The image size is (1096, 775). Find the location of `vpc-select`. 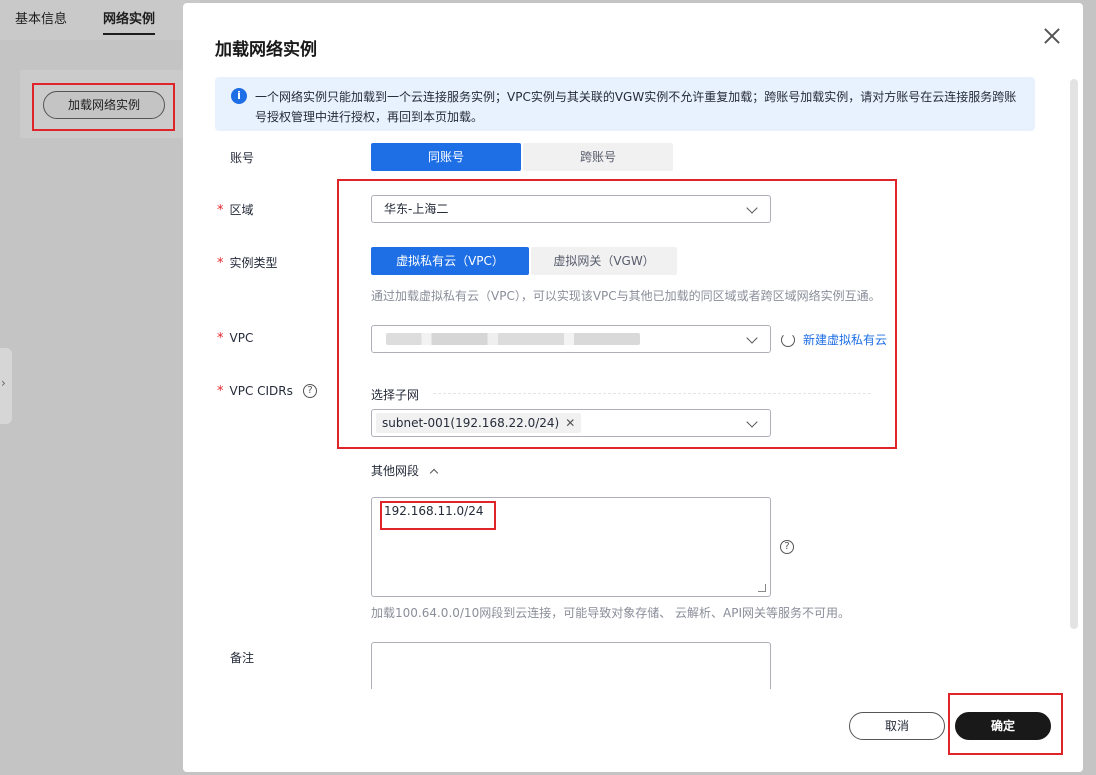

vpc-select is located at coordinates (571, 339).